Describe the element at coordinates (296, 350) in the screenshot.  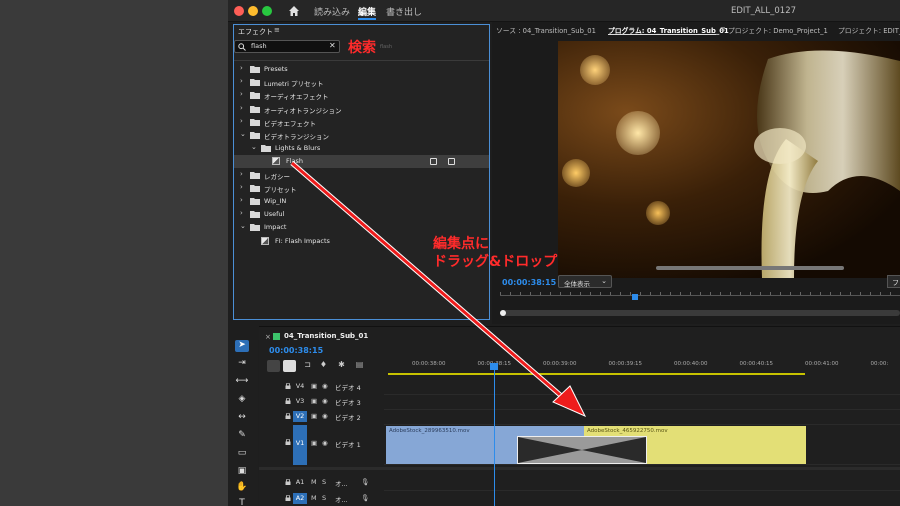
I see `timeline-timecode: 00:00:38:15` at that location.